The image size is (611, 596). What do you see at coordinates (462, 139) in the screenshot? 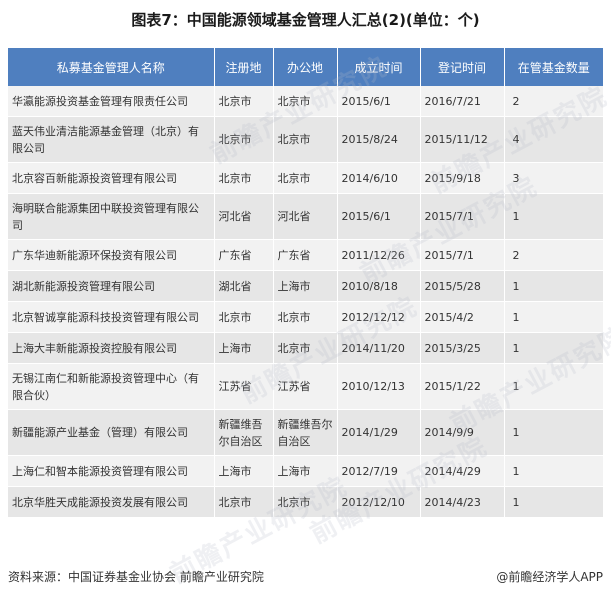
I see `cell-registration-date: 2015/11/12` at bounding box center [462, 139].